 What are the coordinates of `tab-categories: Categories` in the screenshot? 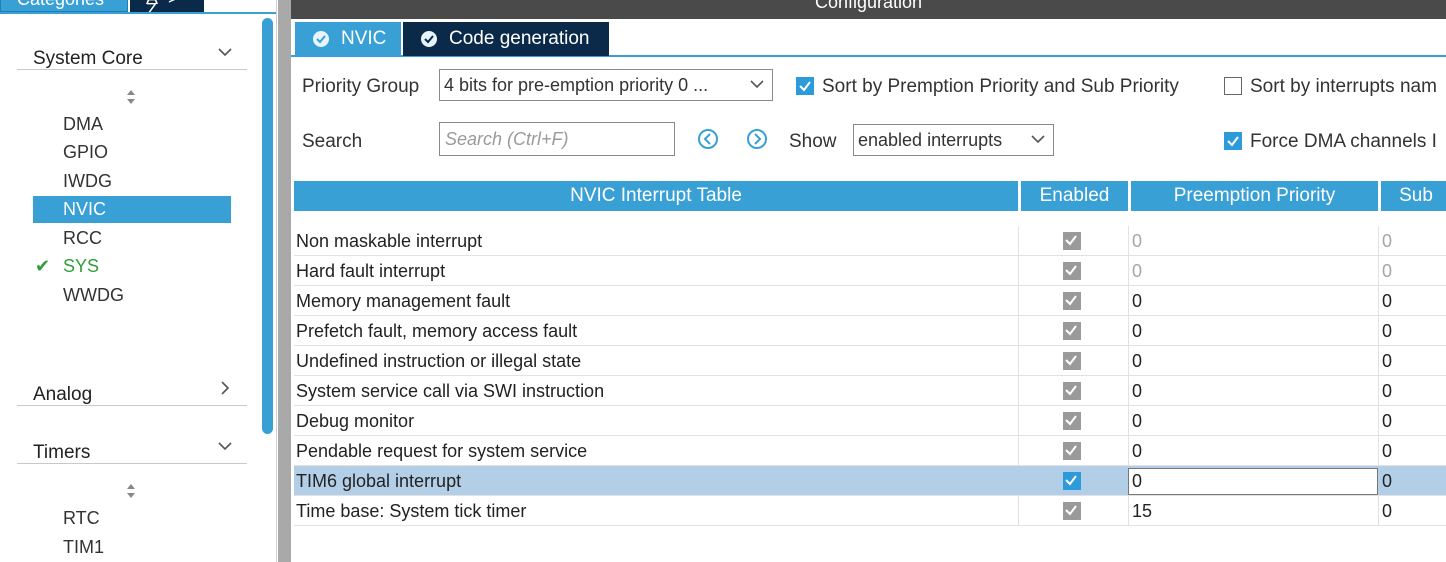 It's located at (64, 6).